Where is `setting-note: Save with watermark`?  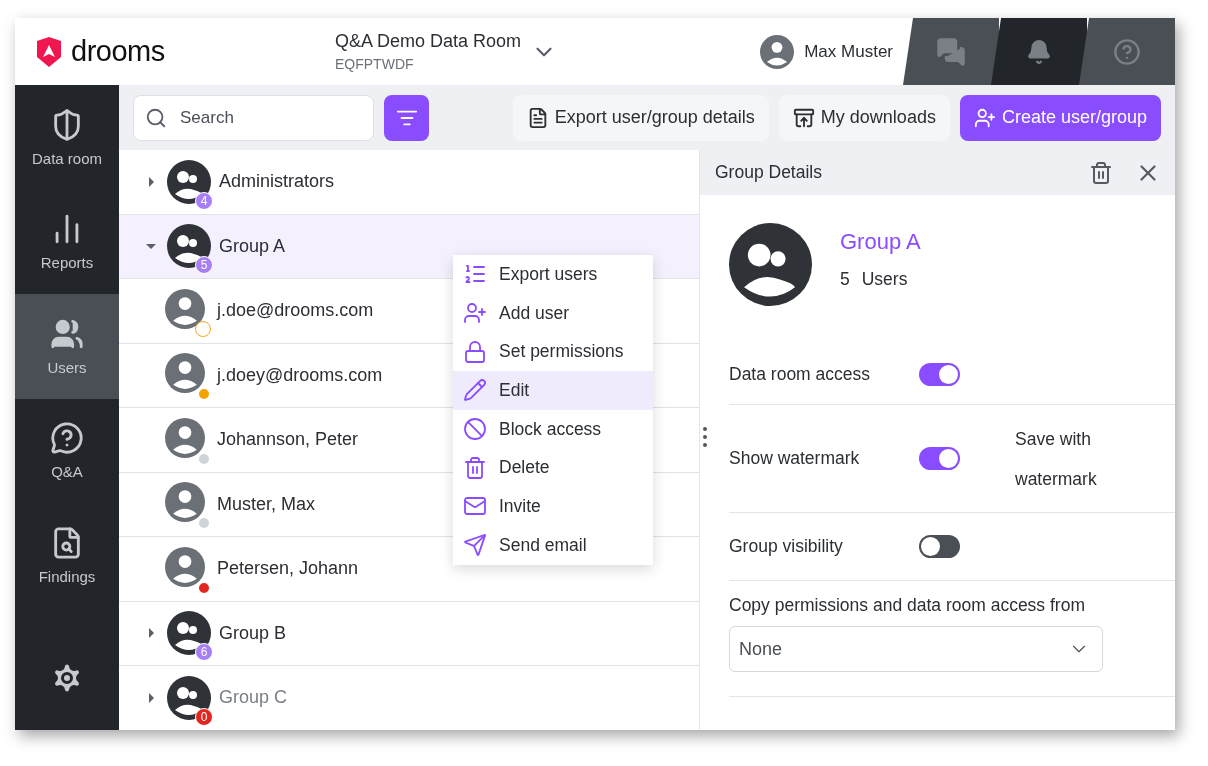
setting-note: Save with watermark is located at coordinates (1056, 459).